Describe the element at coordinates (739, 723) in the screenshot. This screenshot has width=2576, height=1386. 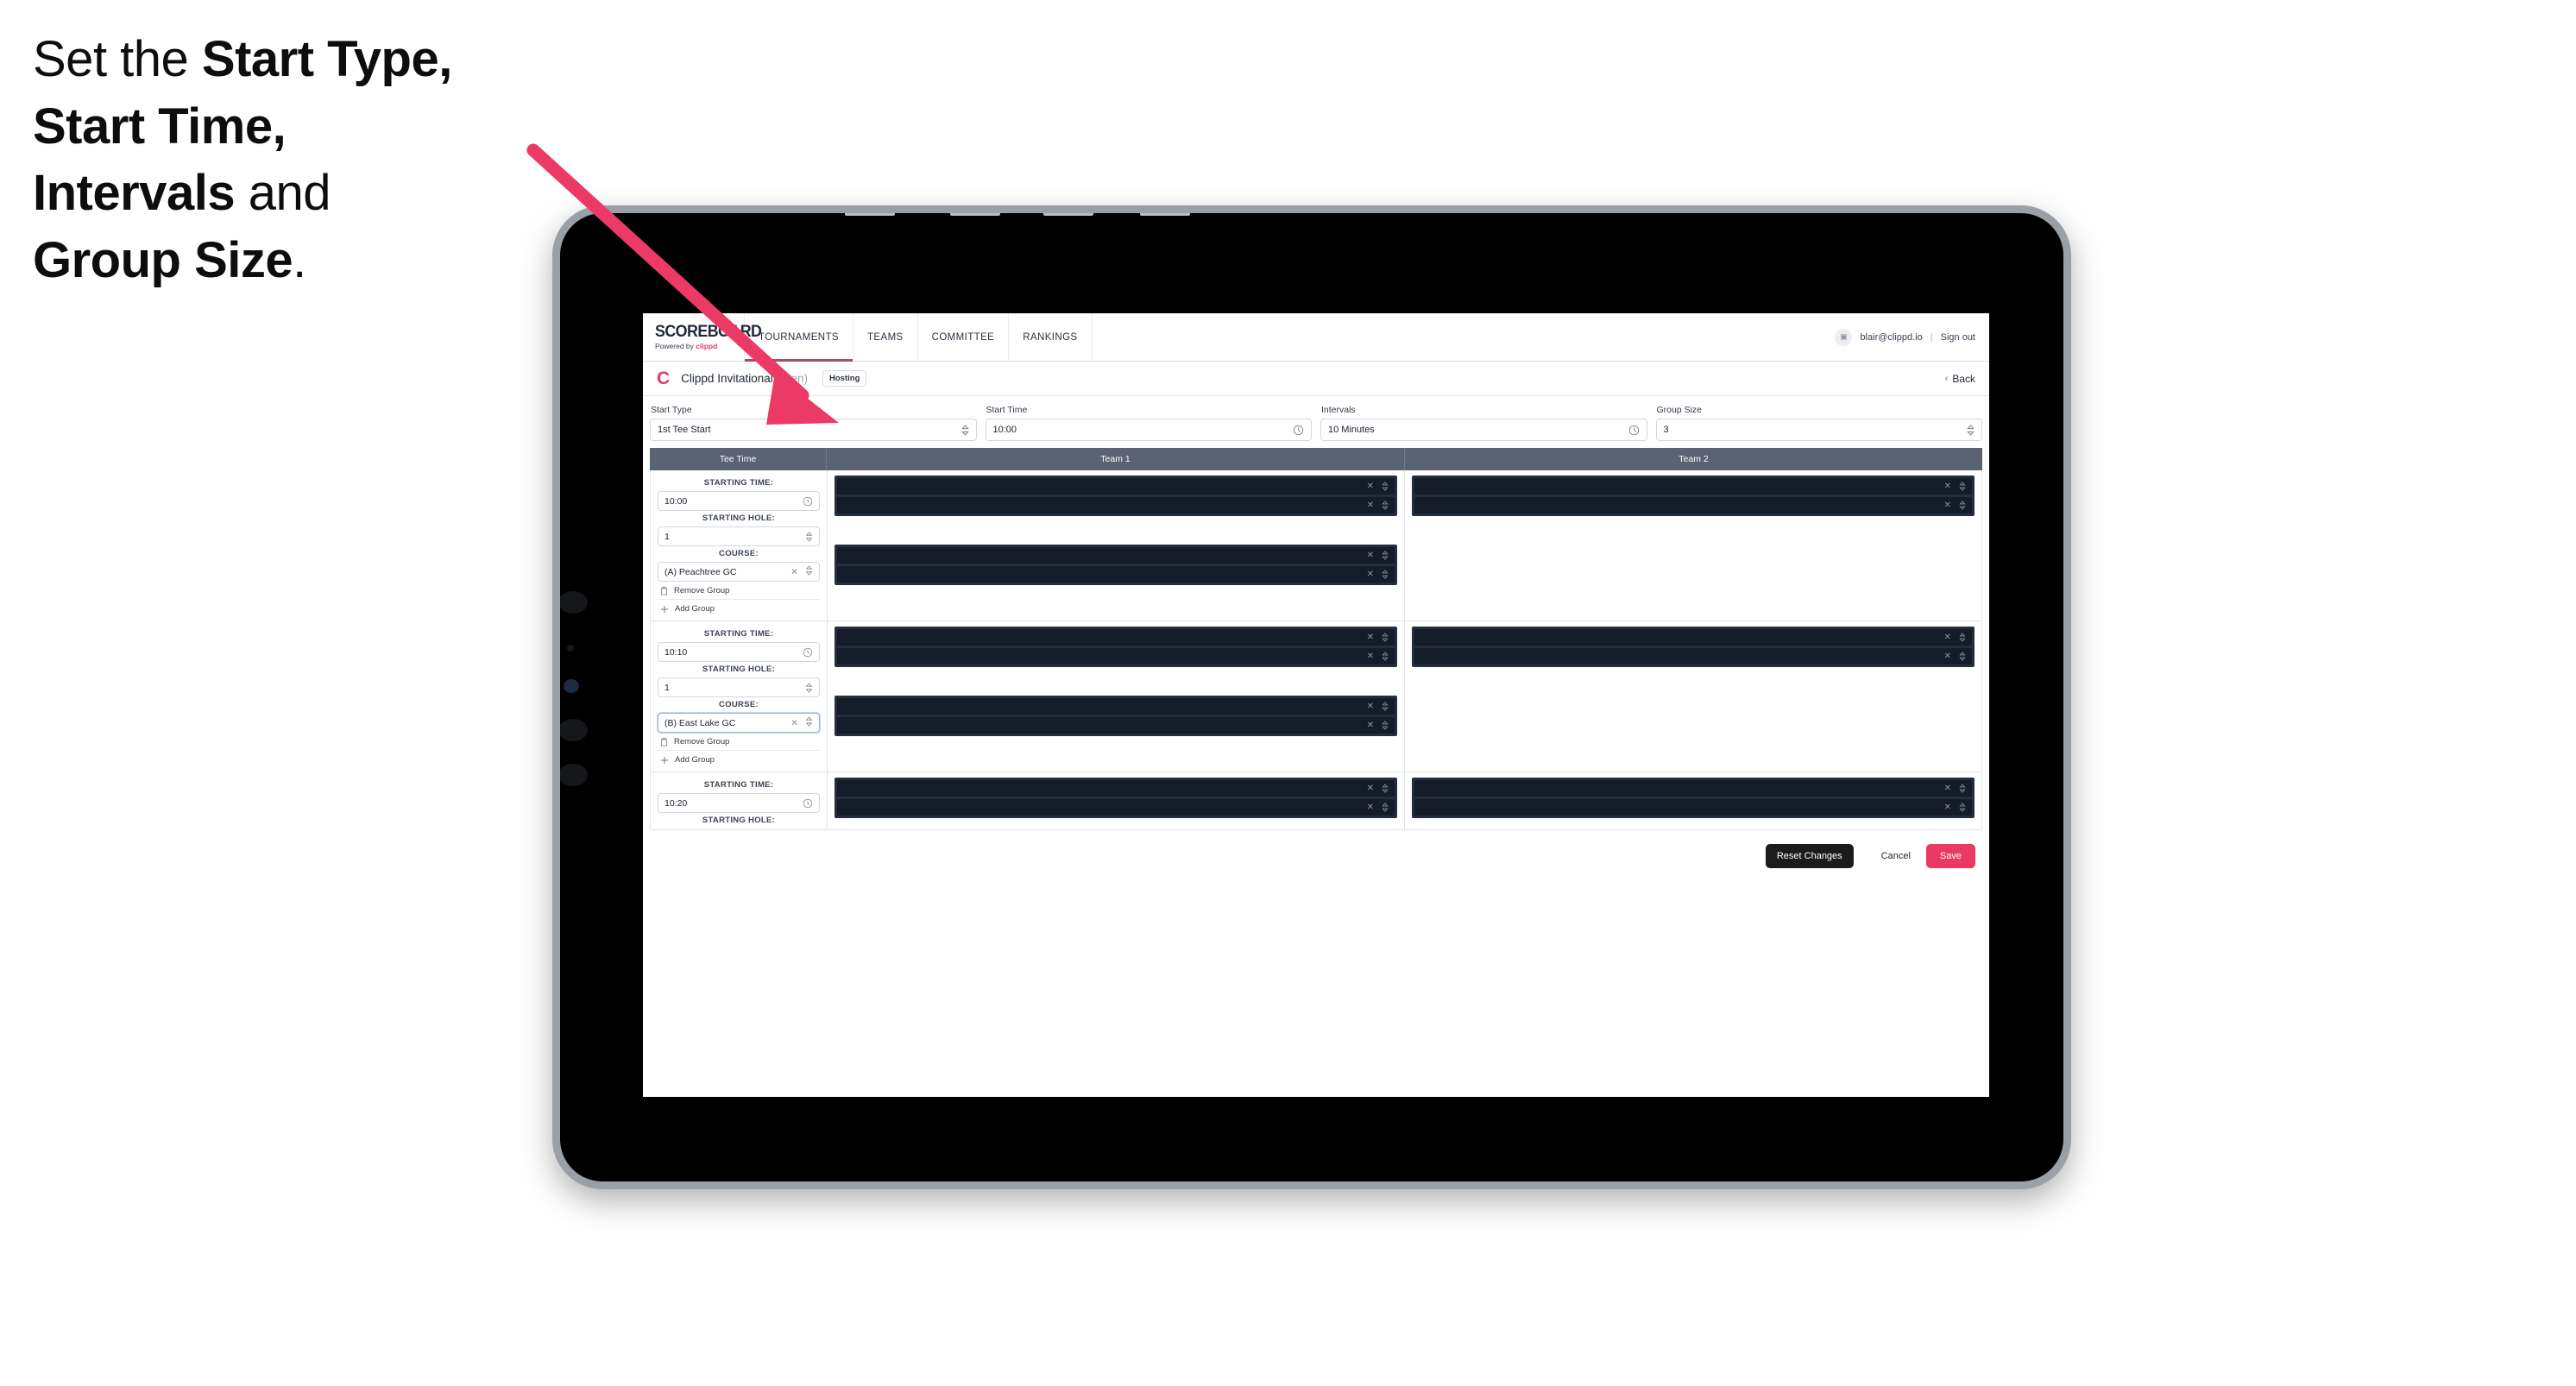
I see `course-select: (B) East Lake GC ✕` at that location.